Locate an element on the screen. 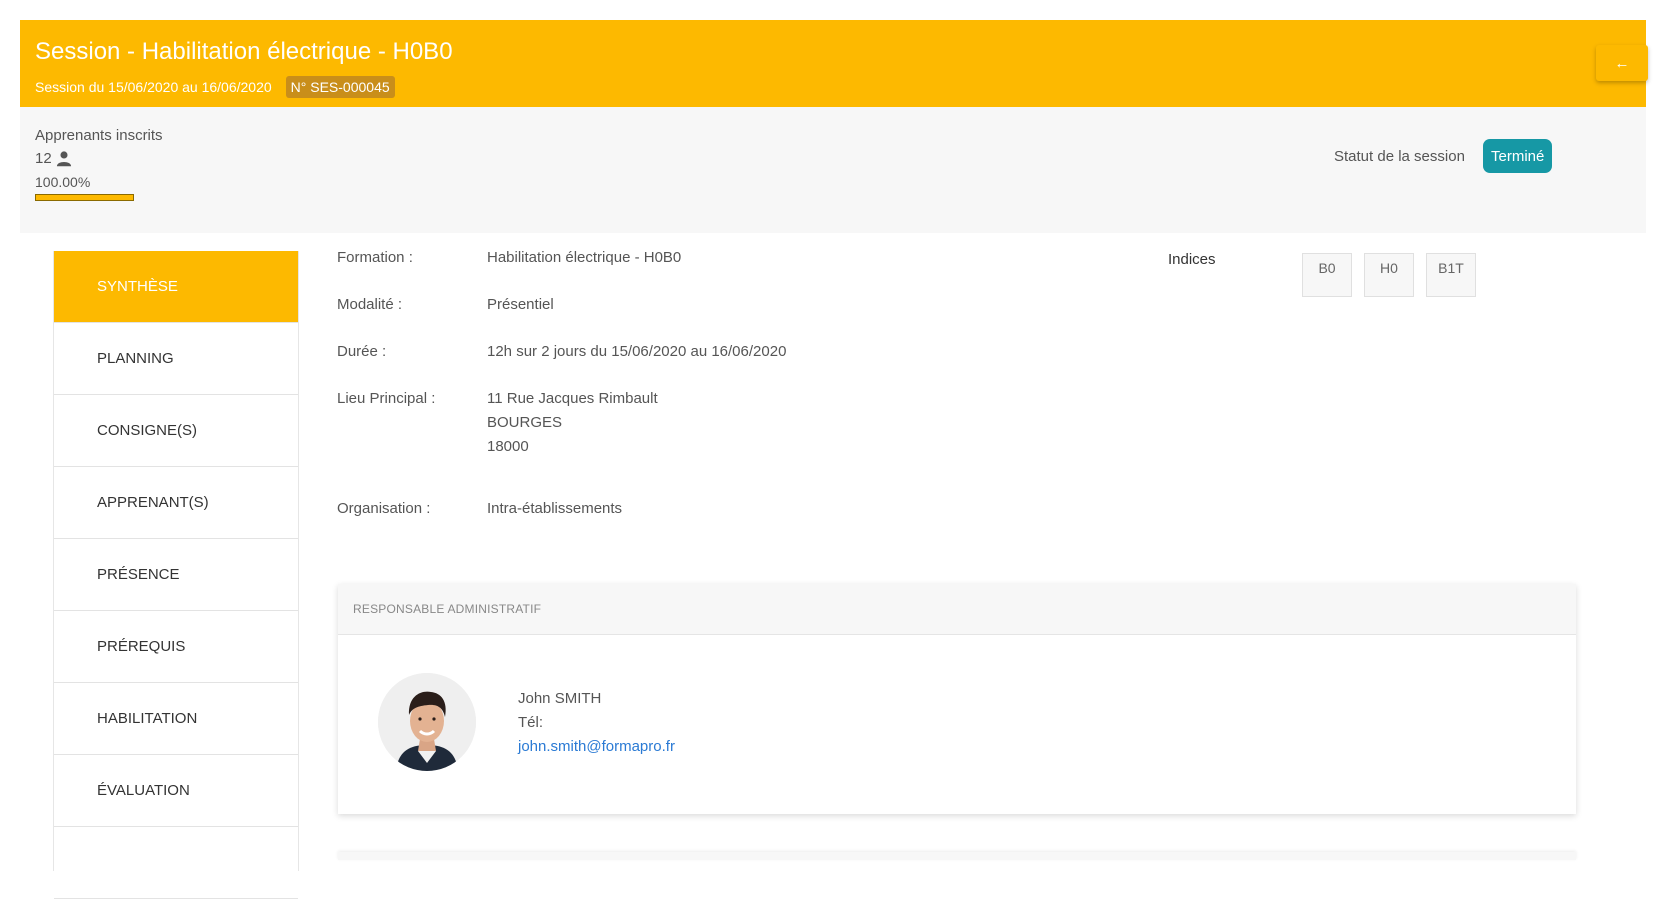 This screenshot has width=1665, height=899. fill-progress-bar is located at coordinates (84, 197).